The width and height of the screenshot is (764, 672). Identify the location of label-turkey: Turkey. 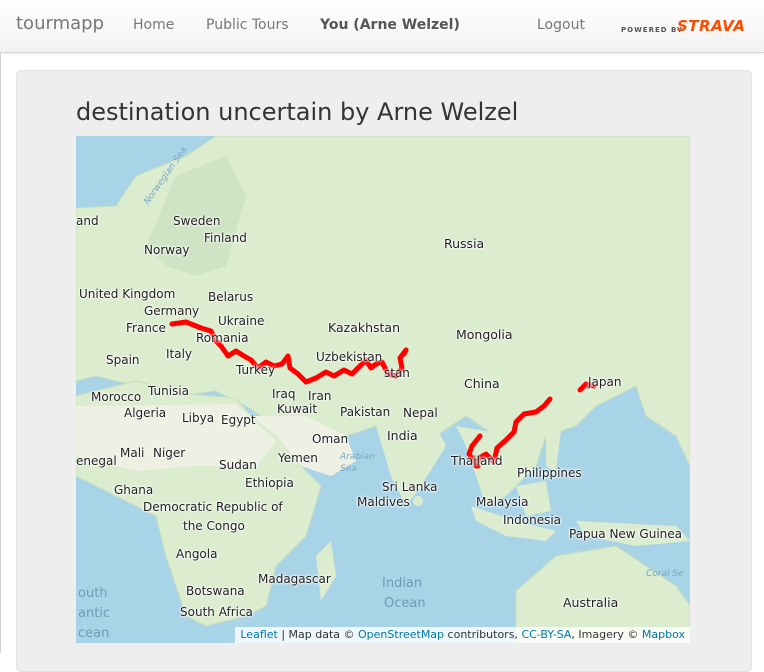
(256, 370).